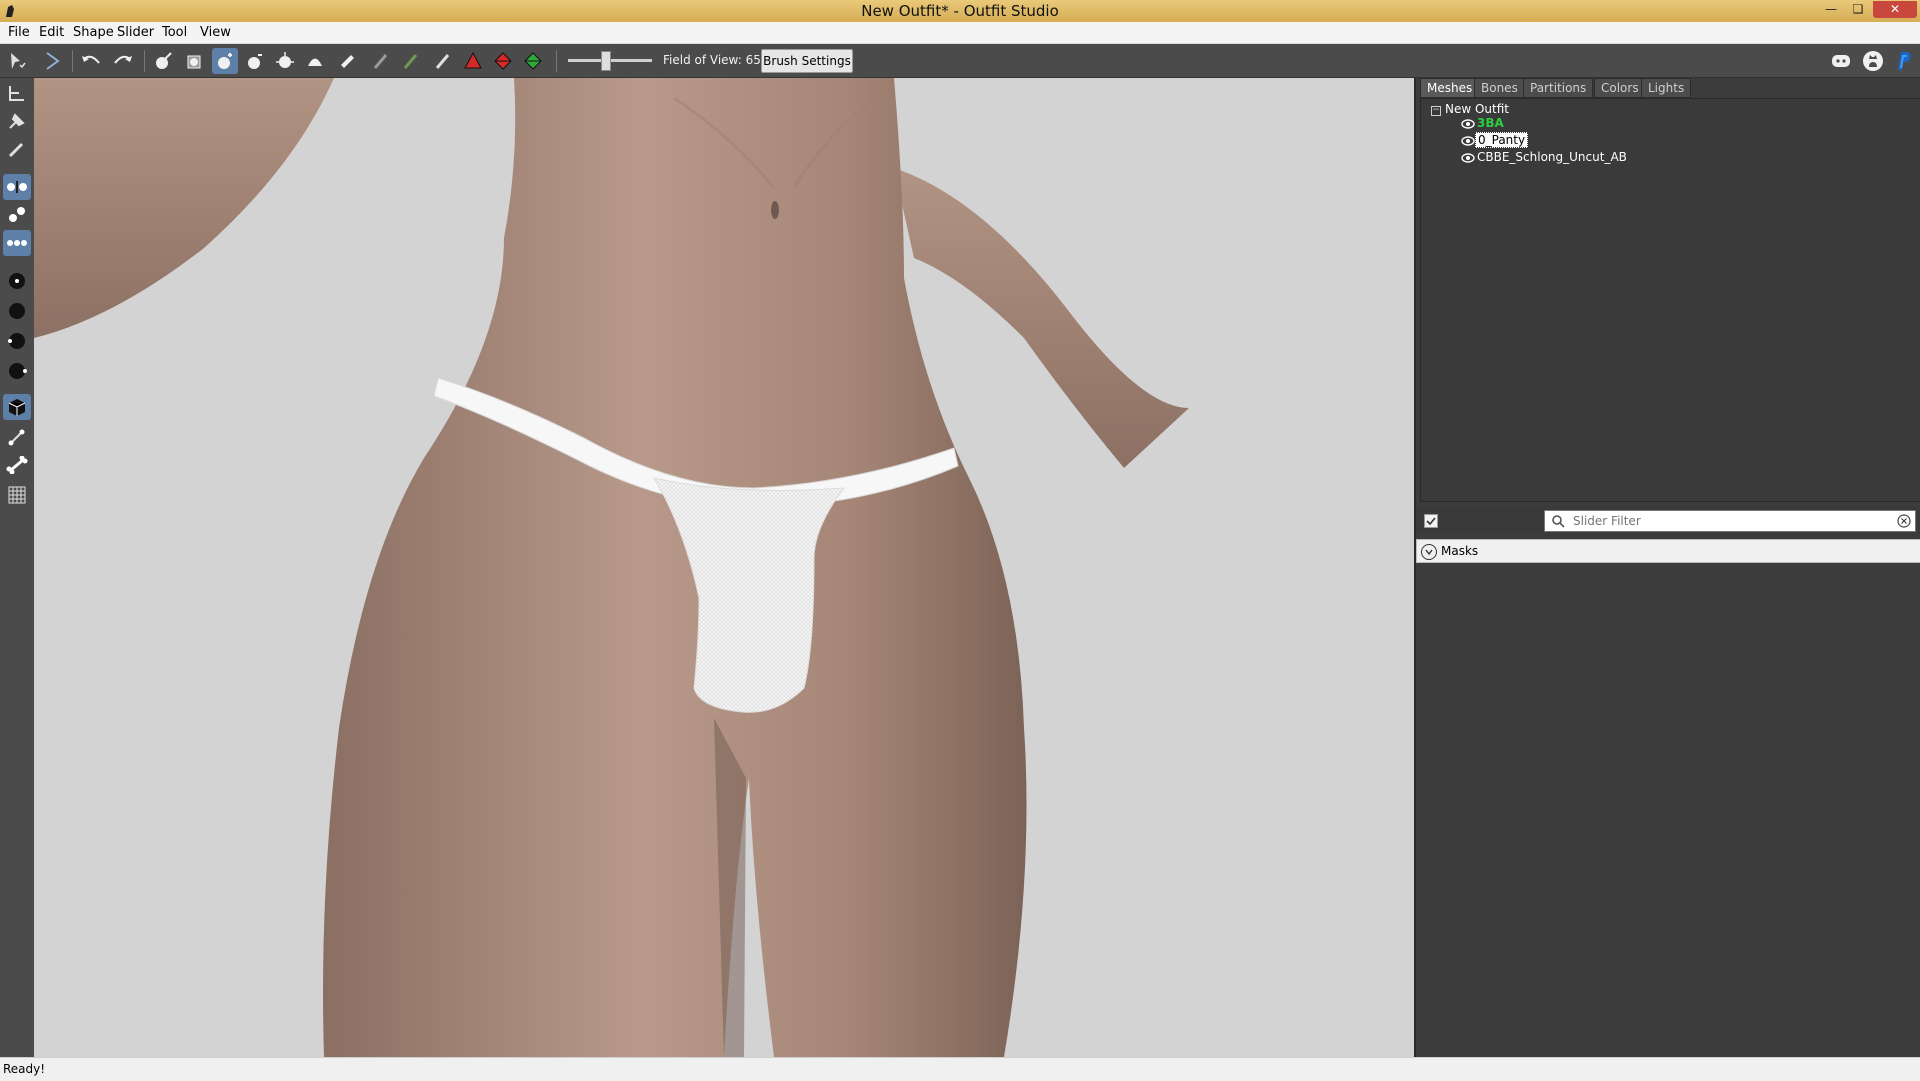  I want to click on slider-header, so click(1668, 520).